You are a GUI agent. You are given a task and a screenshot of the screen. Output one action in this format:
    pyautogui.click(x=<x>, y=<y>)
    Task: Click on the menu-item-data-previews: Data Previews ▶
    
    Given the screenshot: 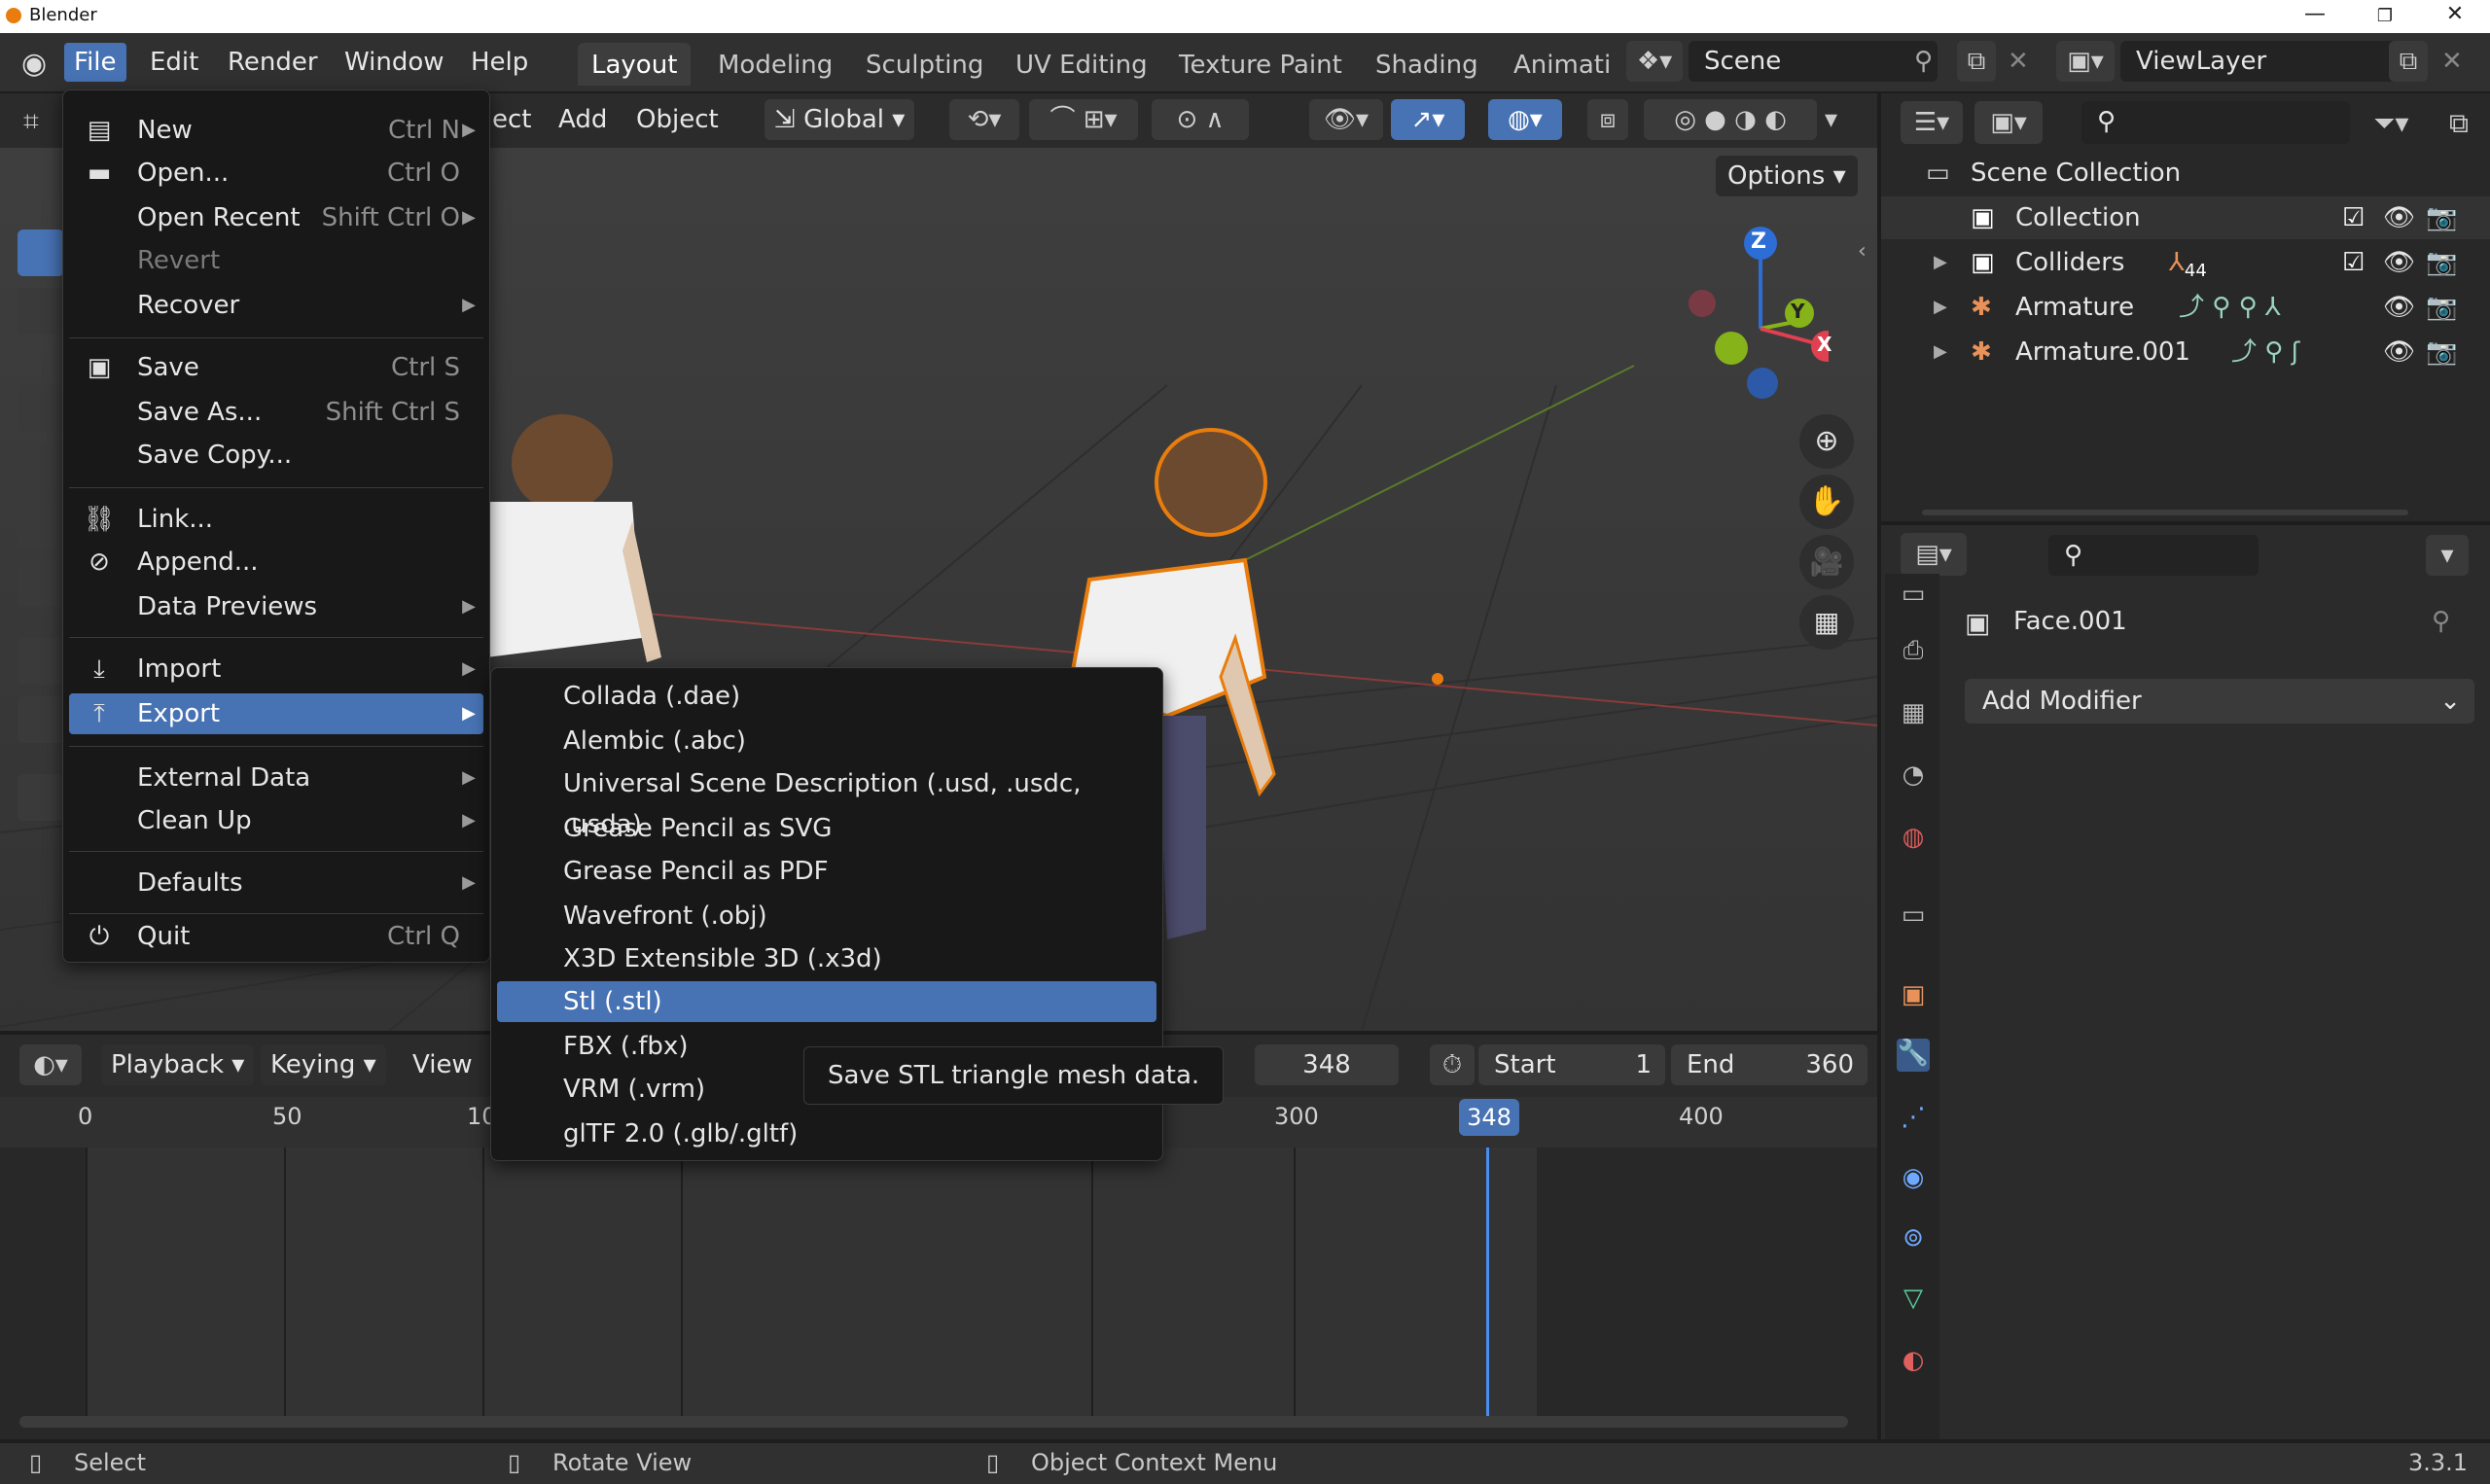 What is the action you would take?
    pyautogui.click(x=276, y=607)
    